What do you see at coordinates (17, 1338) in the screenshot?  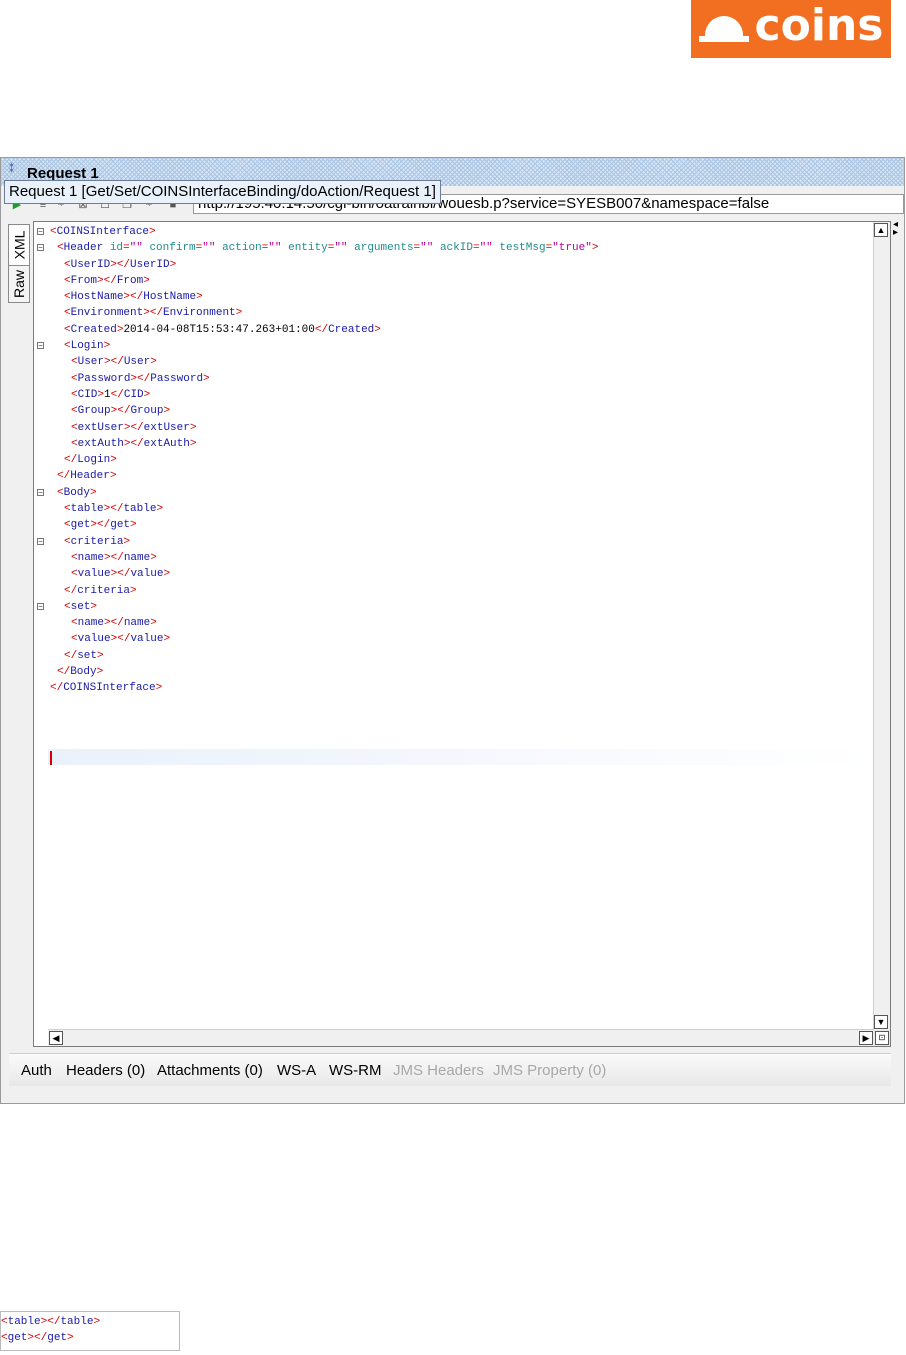 I see `tag-name: get` at bounding box center [17, 1338].